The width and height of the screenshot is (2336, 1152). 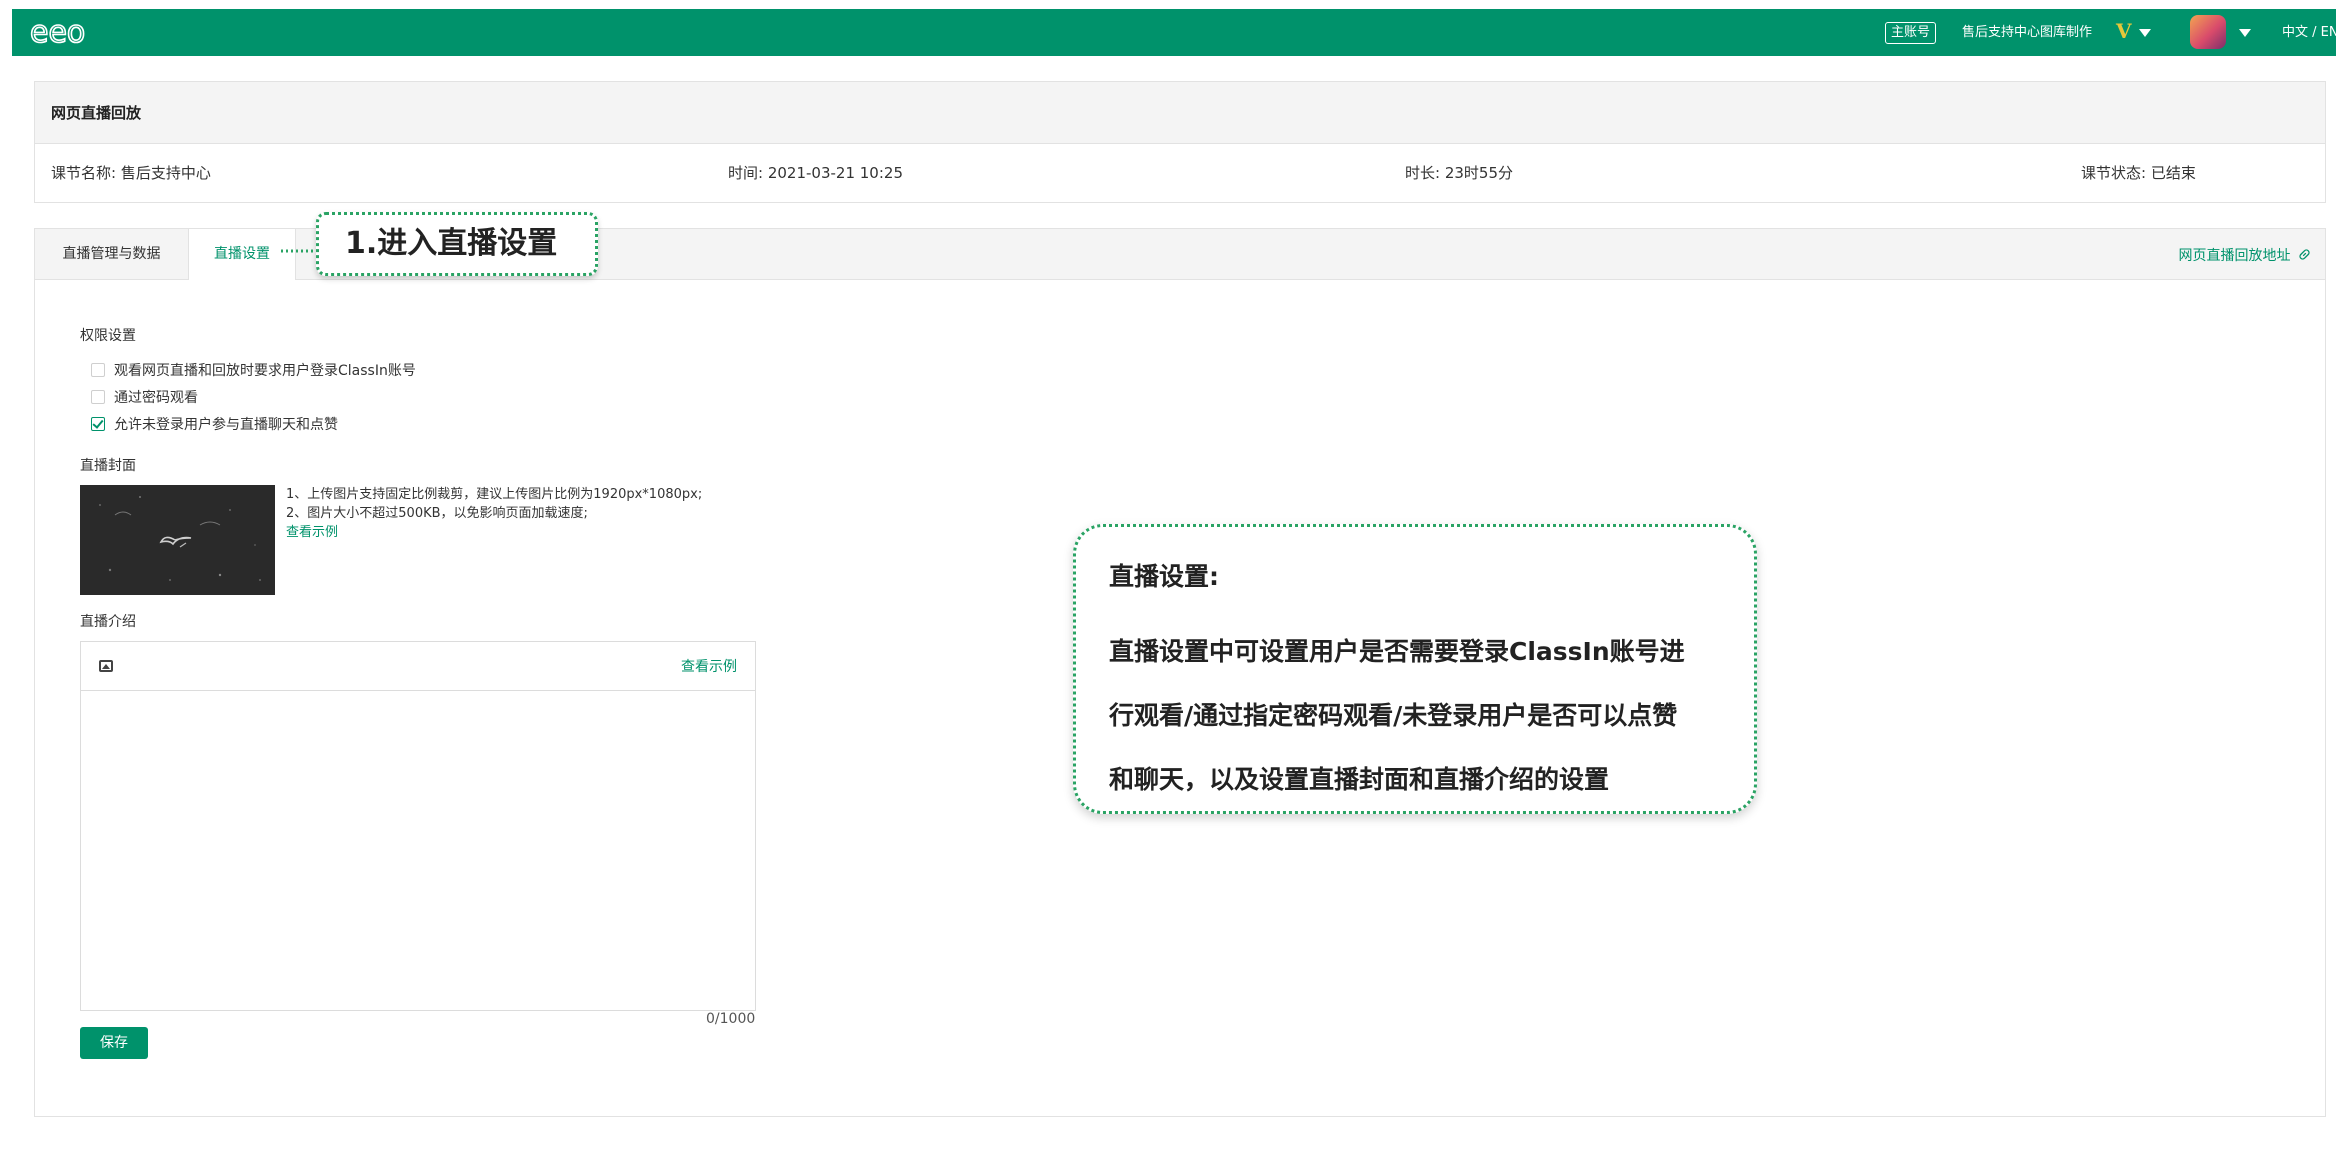 What do you see at coordinates (2138, 173) in the screenshot?
I see `lesson-status: 课节状态: 已结束` at bounding box center [2138, 173].